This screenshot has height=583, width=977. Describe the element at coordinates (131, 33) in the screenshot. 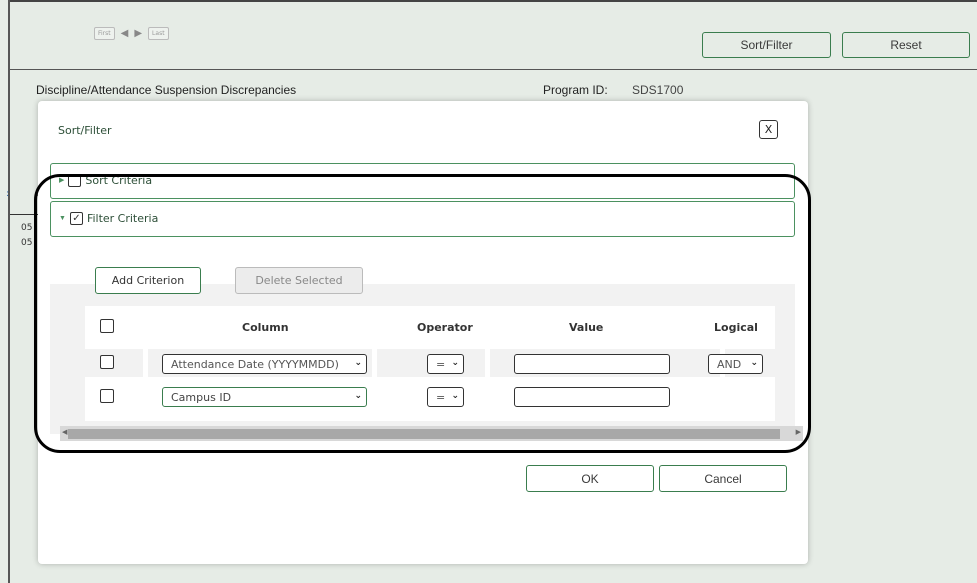

I see `pager: First ◀ ▶ Last` at that location.